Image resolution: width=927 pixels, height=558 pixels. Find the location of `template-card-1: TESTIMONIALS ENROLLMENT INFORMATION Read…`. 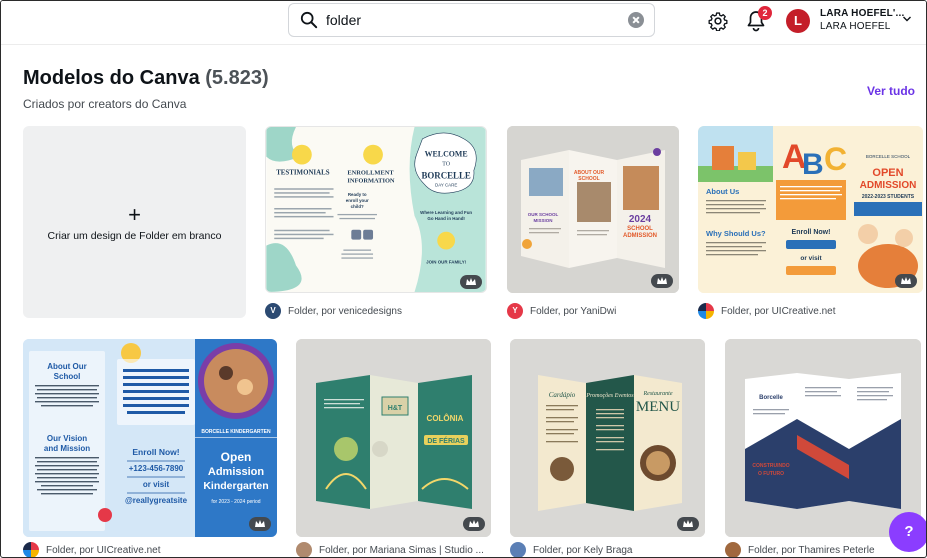

template-card-1: TESTIMONIALS ENROLLMENT INFORMATION Read… is located at coordinates (376, 209).